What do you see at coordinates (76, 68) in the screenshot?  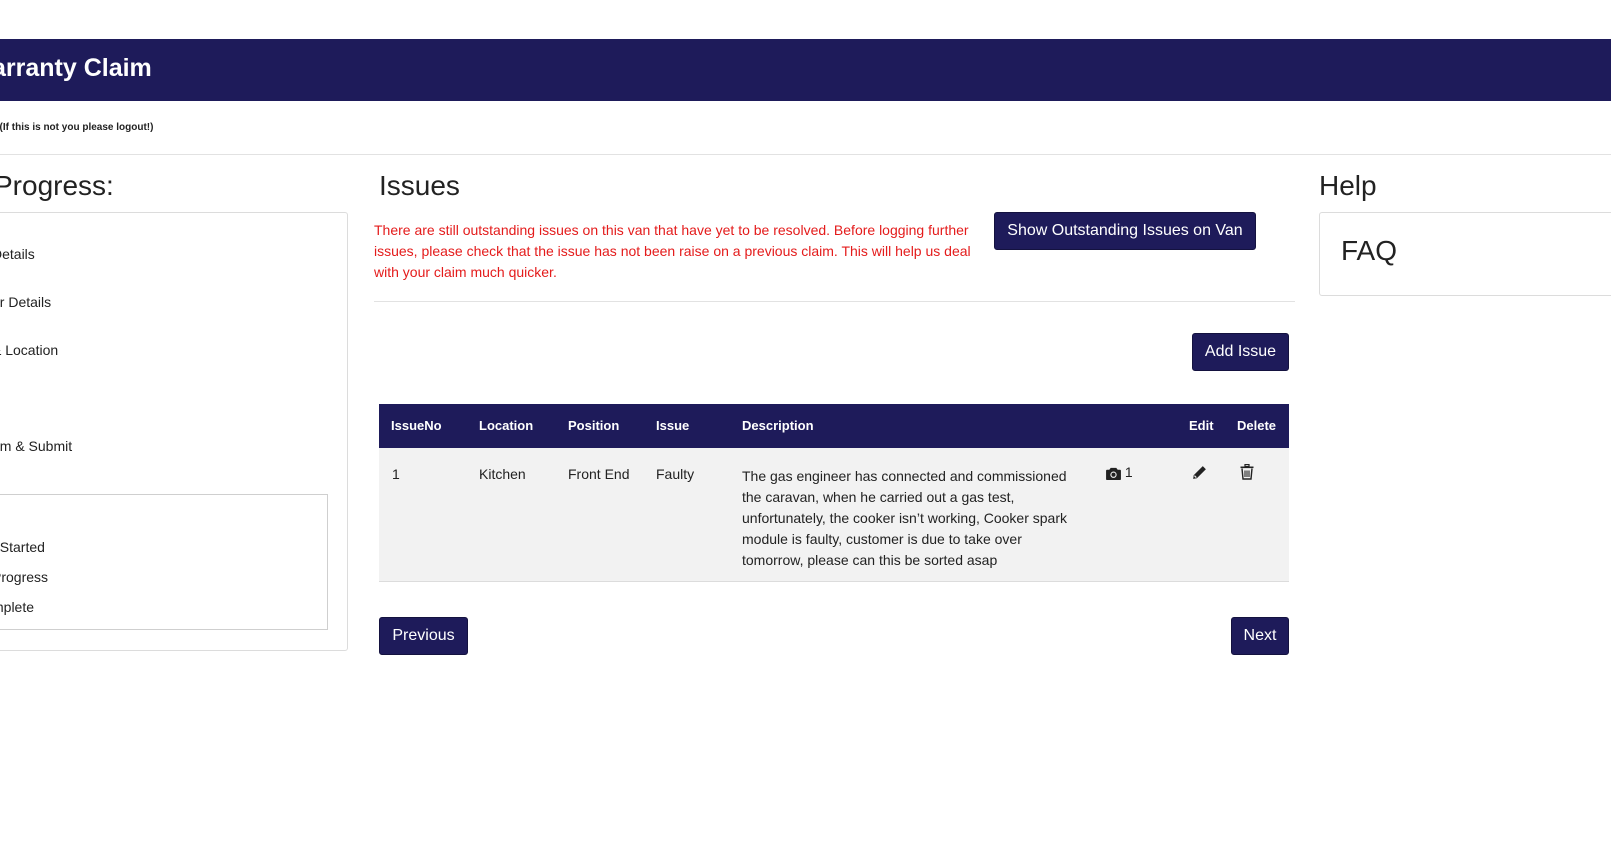 I see `page-title: arranty Claim` at bounding box center [76, 68].